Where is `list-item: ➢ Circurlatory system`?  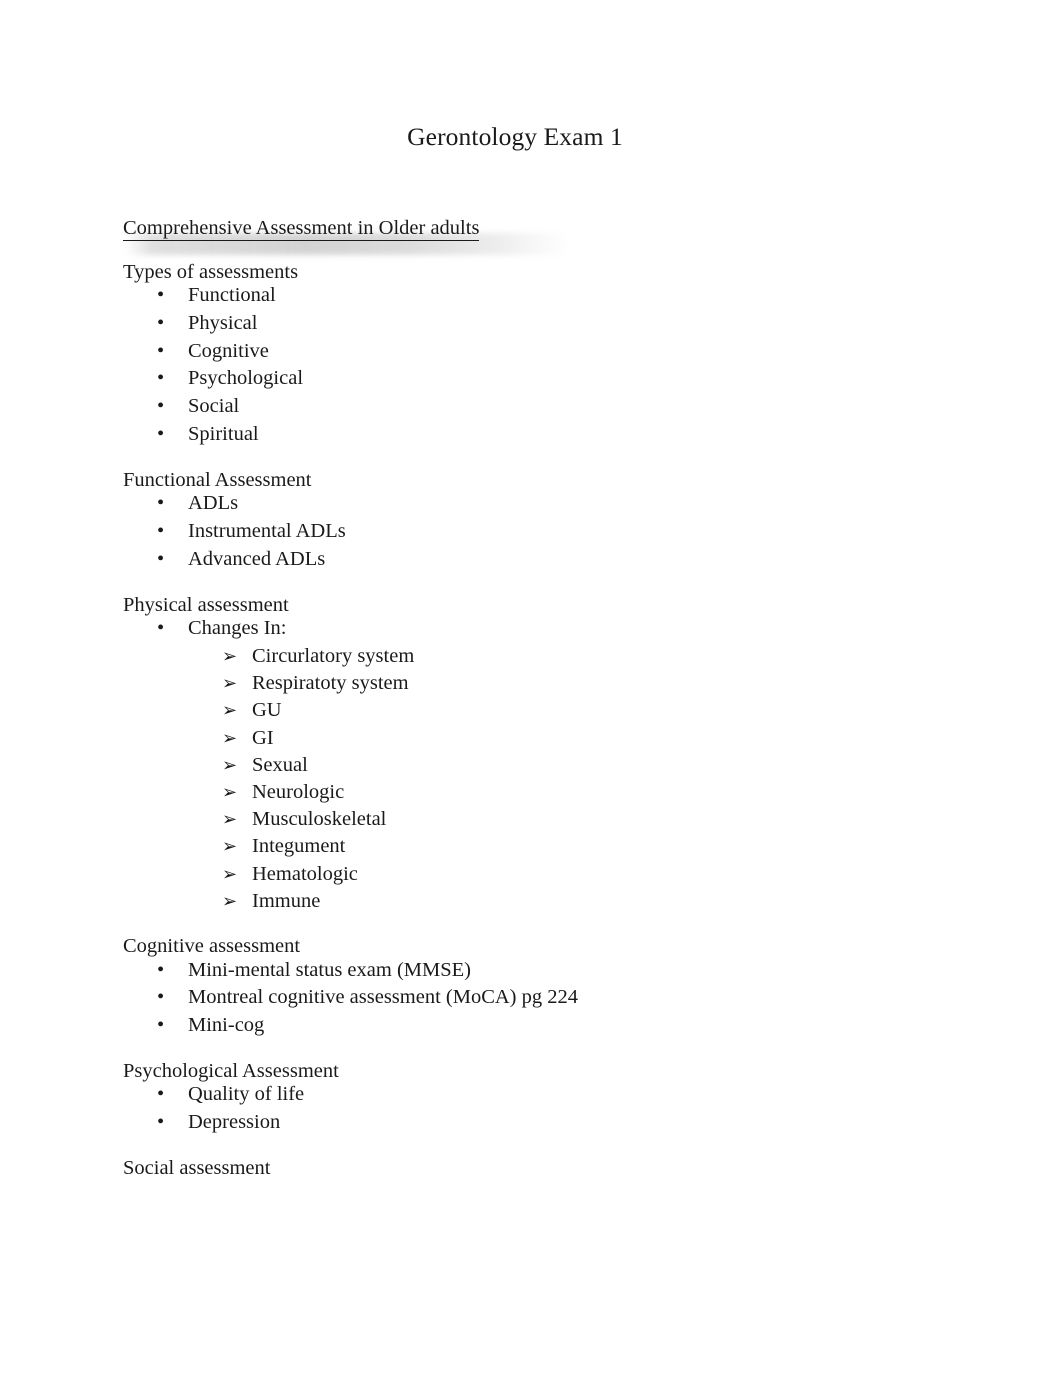 list-item: ➢ Circurlatory system is located at coordinates (538, 656).